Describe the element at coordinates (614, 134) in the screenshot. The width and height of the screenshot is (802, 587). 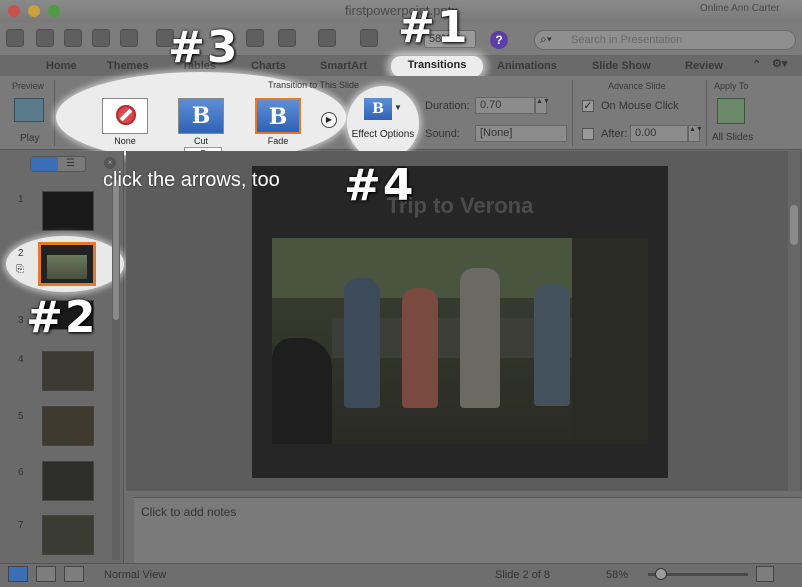
I see `after-label: After:` at that location.